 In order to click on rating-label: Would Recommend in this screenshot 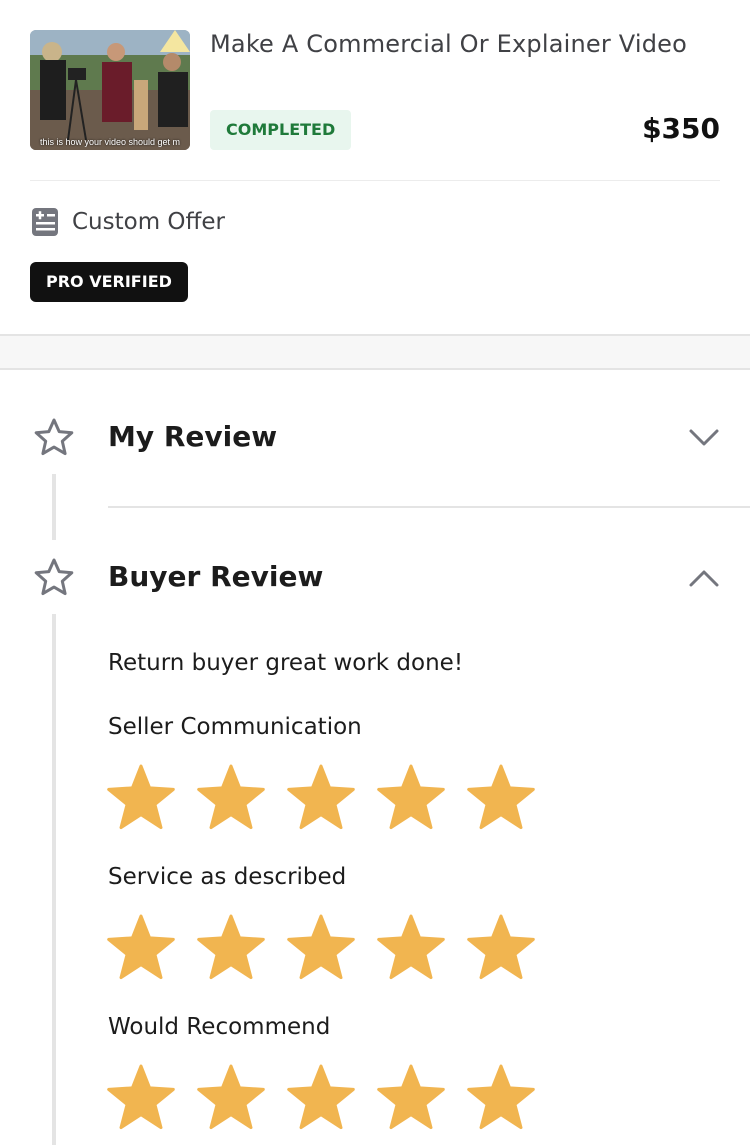, I will do `click(219, 1027)`.